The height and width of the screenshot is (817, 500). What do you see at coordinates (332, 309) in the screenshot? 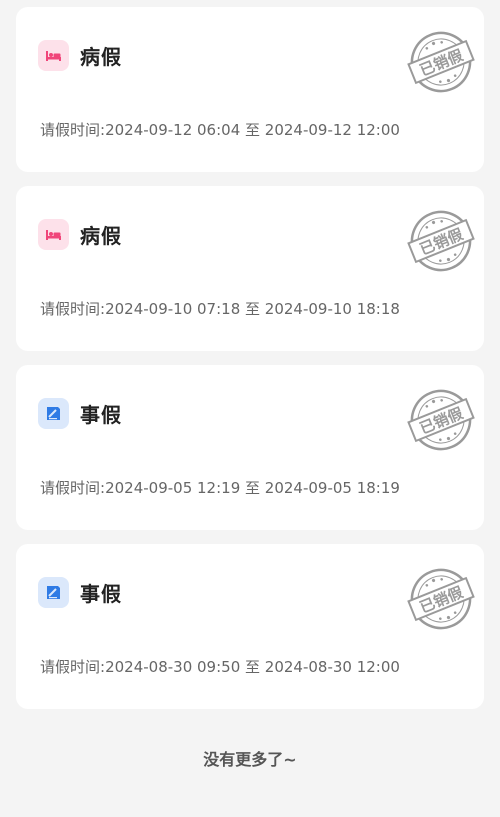
I see `end-time: 2024-09-10 18:18` at bounding box center [332, 309].